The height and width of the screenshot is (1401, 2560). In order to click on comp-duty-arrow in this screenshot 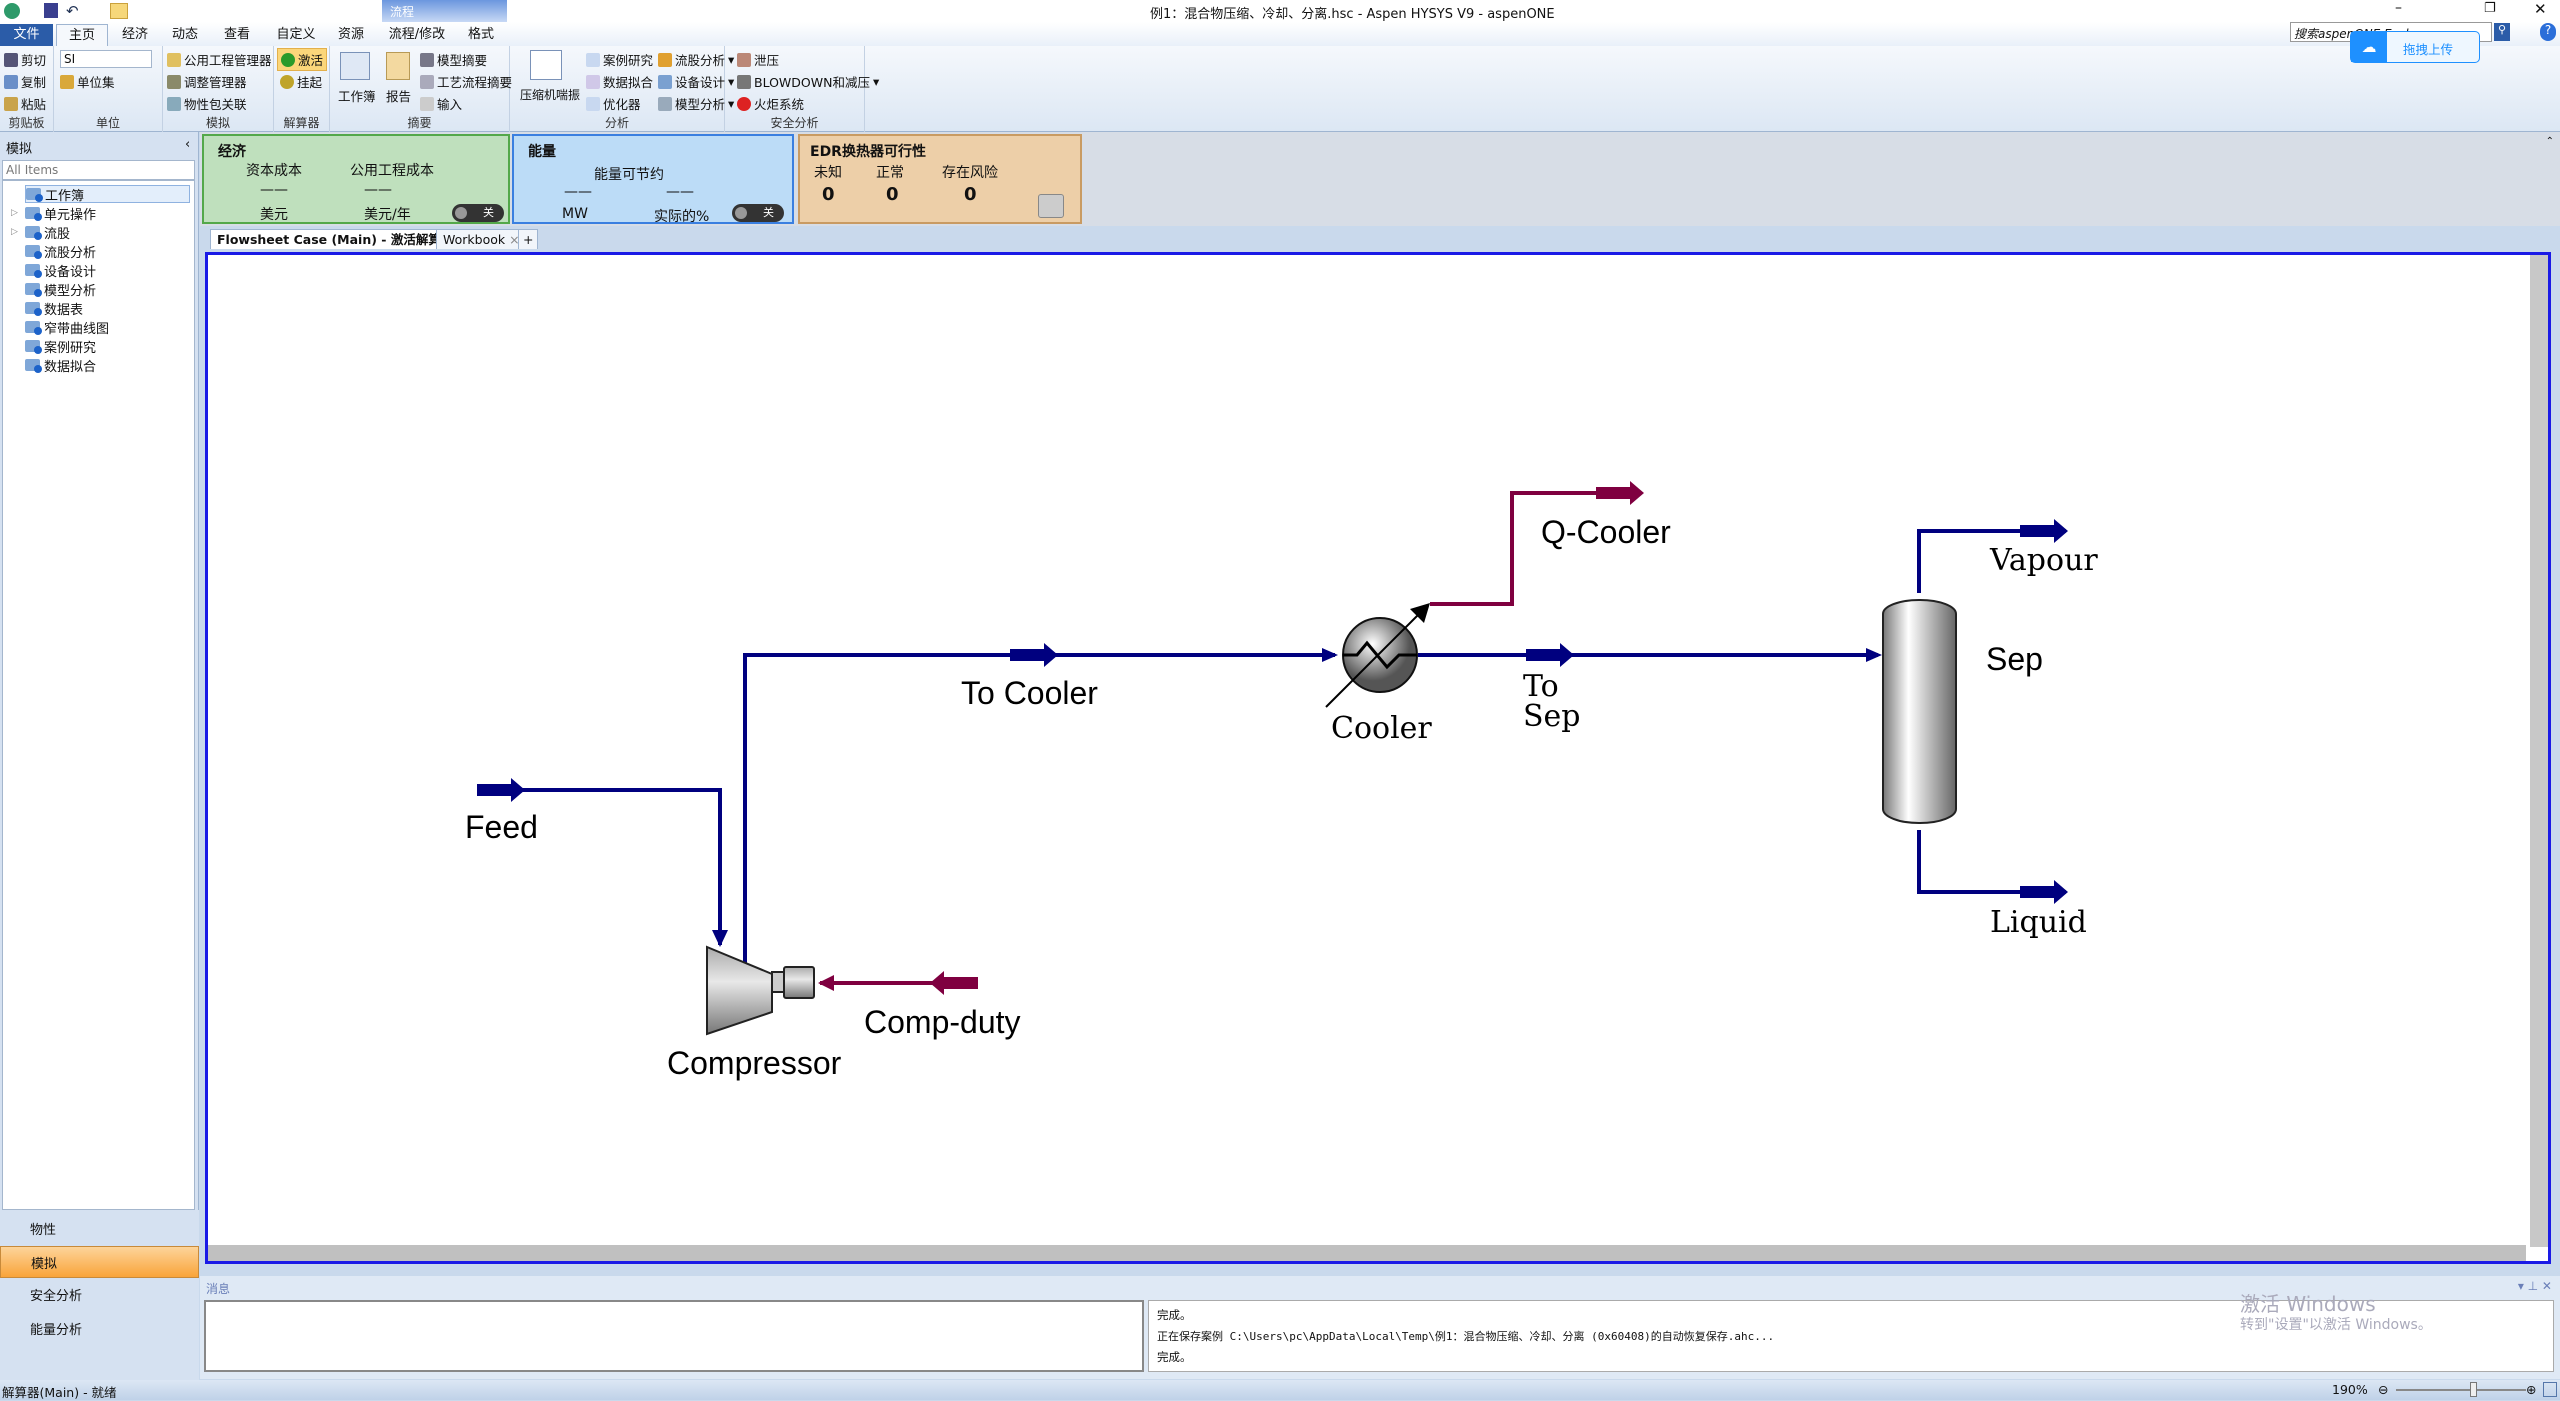, I will do `click(954, 983)`.